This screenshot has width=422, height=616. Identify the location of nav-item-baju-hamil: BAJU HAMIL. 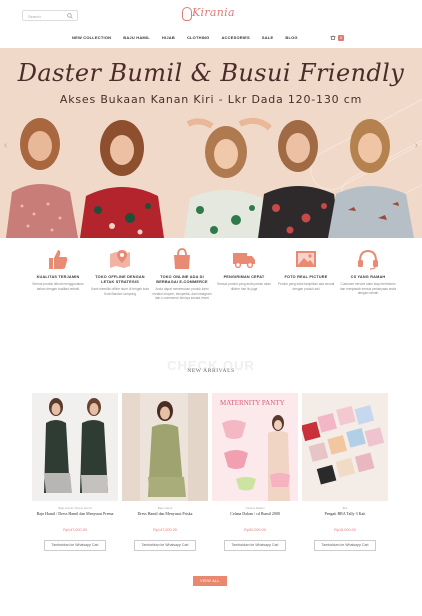
(136, 38).